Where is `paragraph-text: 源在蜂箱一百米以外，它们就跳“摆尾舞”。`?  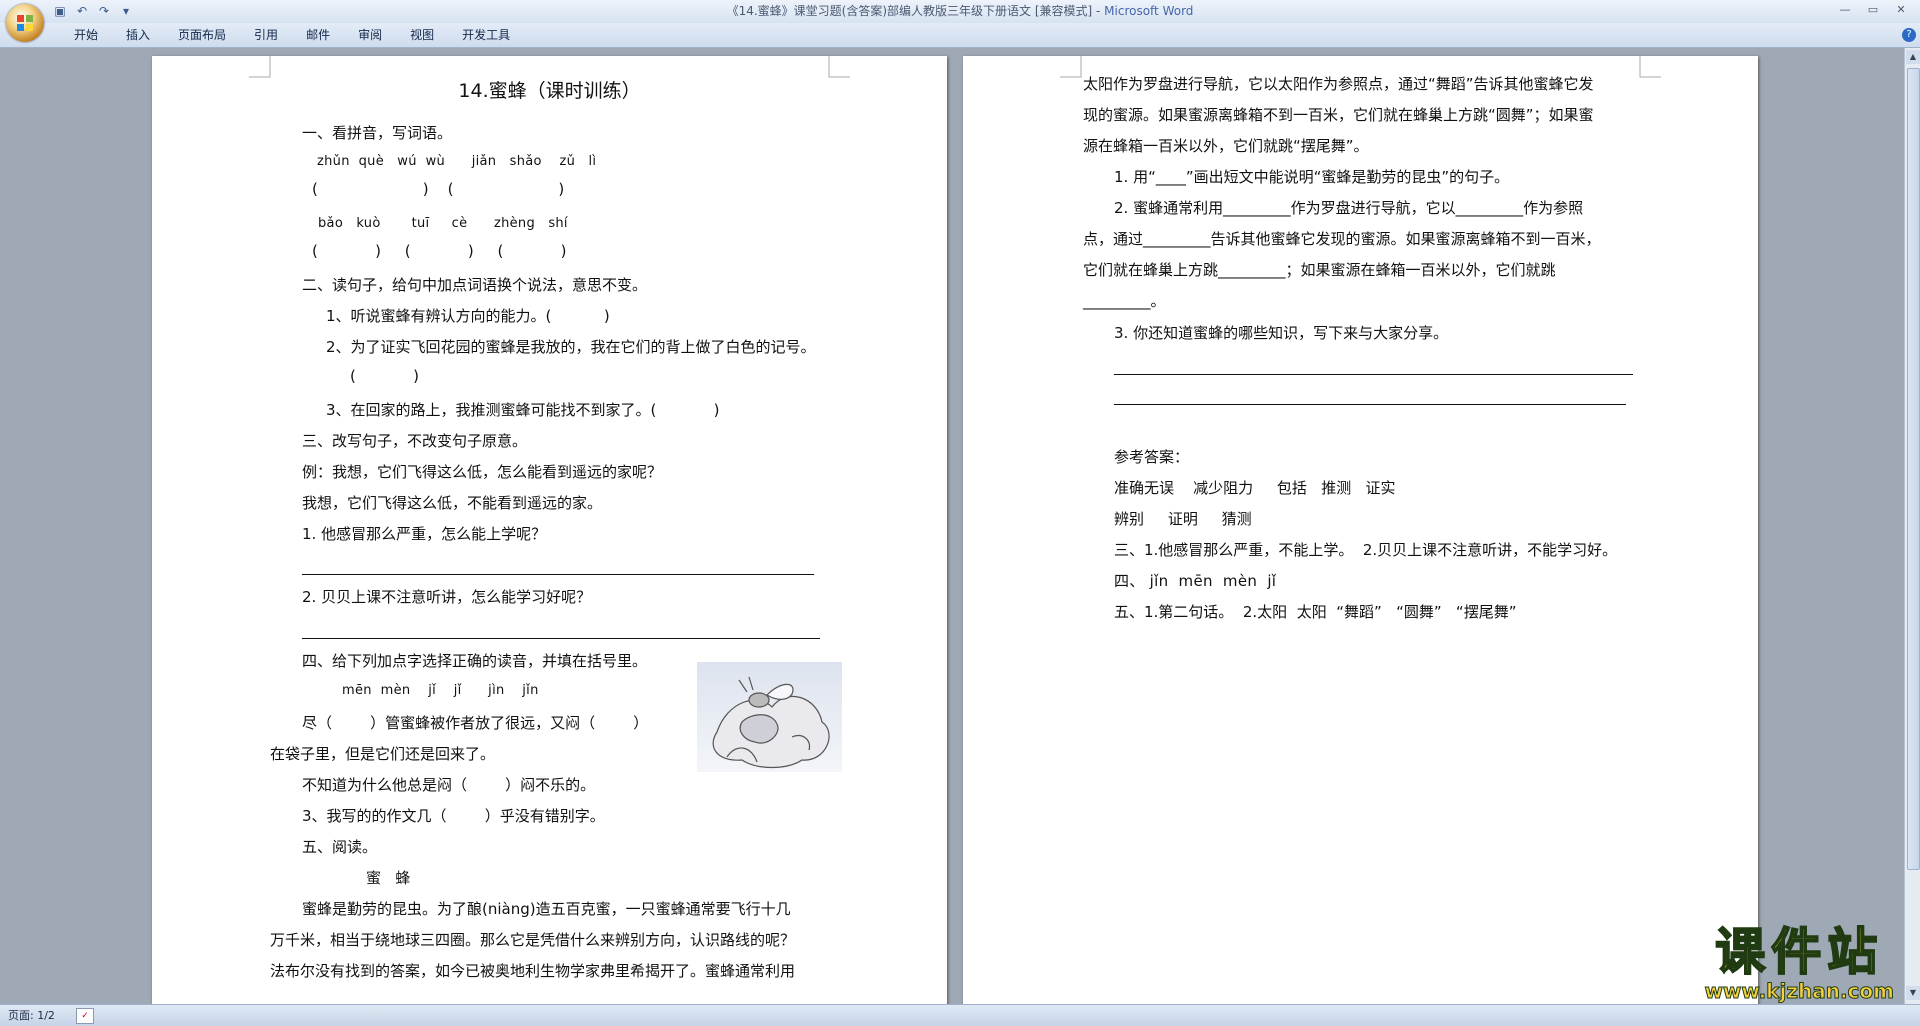 paragraph-text: 源在蜂箱一百米以外，它们就跳“摆尾舞”。 is located at coordinates (1226, 146).